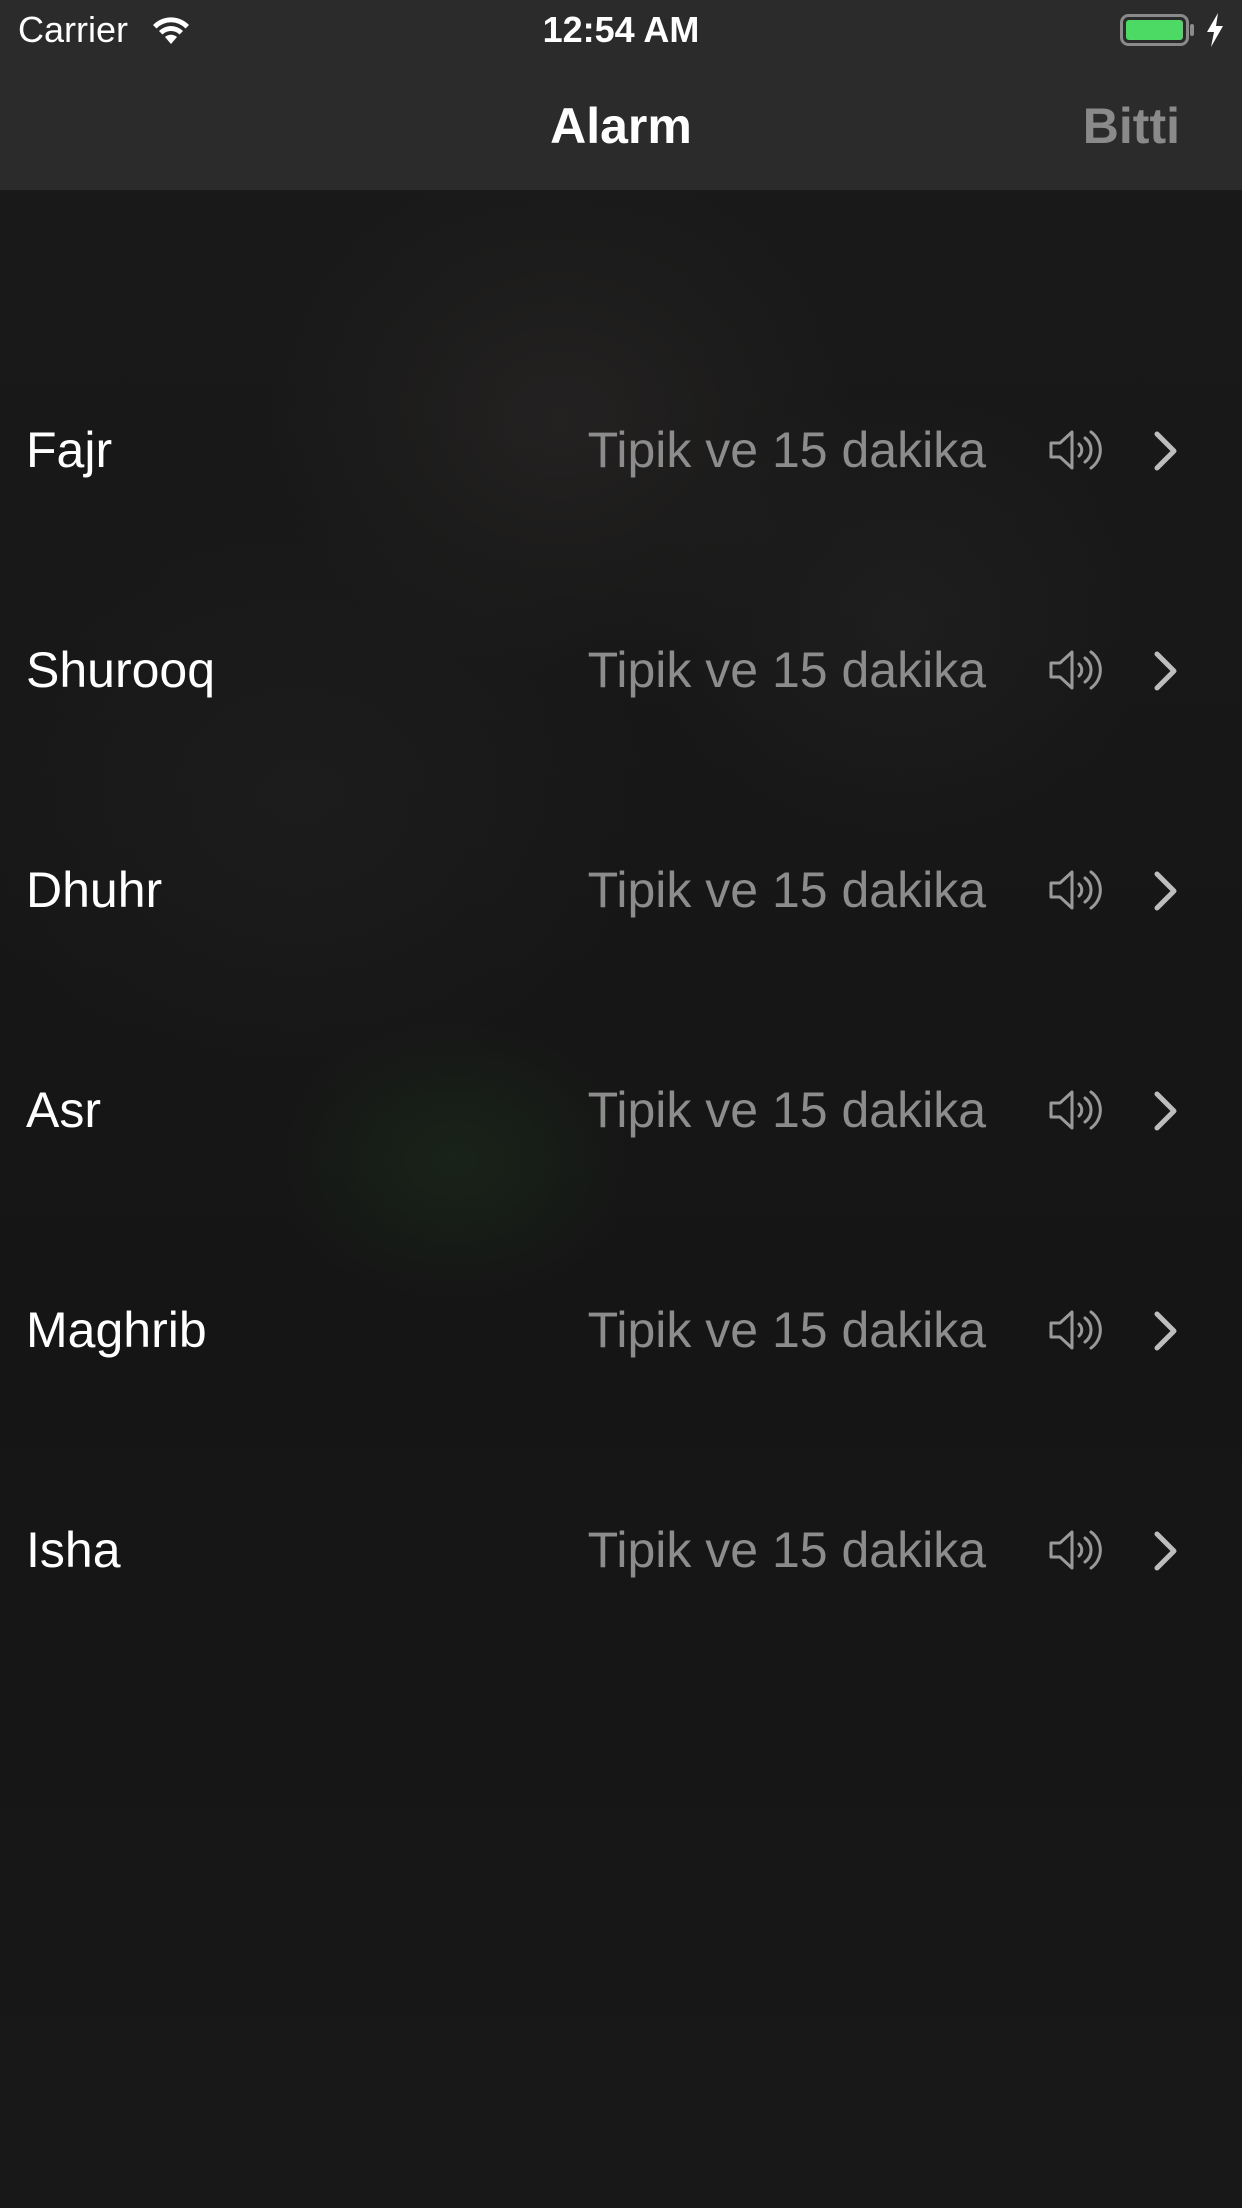 The image size is (1242, 2208). I want to click on status-bar: Carrier 12:54 AM, so click(621, 30).